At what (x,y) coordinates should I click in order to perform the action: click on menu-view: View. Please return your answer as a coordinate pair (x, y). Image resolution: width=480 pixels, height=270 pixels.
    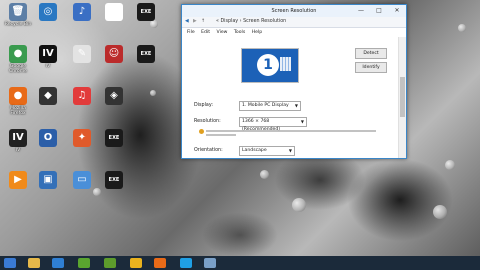
    Looking at the image, I should click on (222, 32).